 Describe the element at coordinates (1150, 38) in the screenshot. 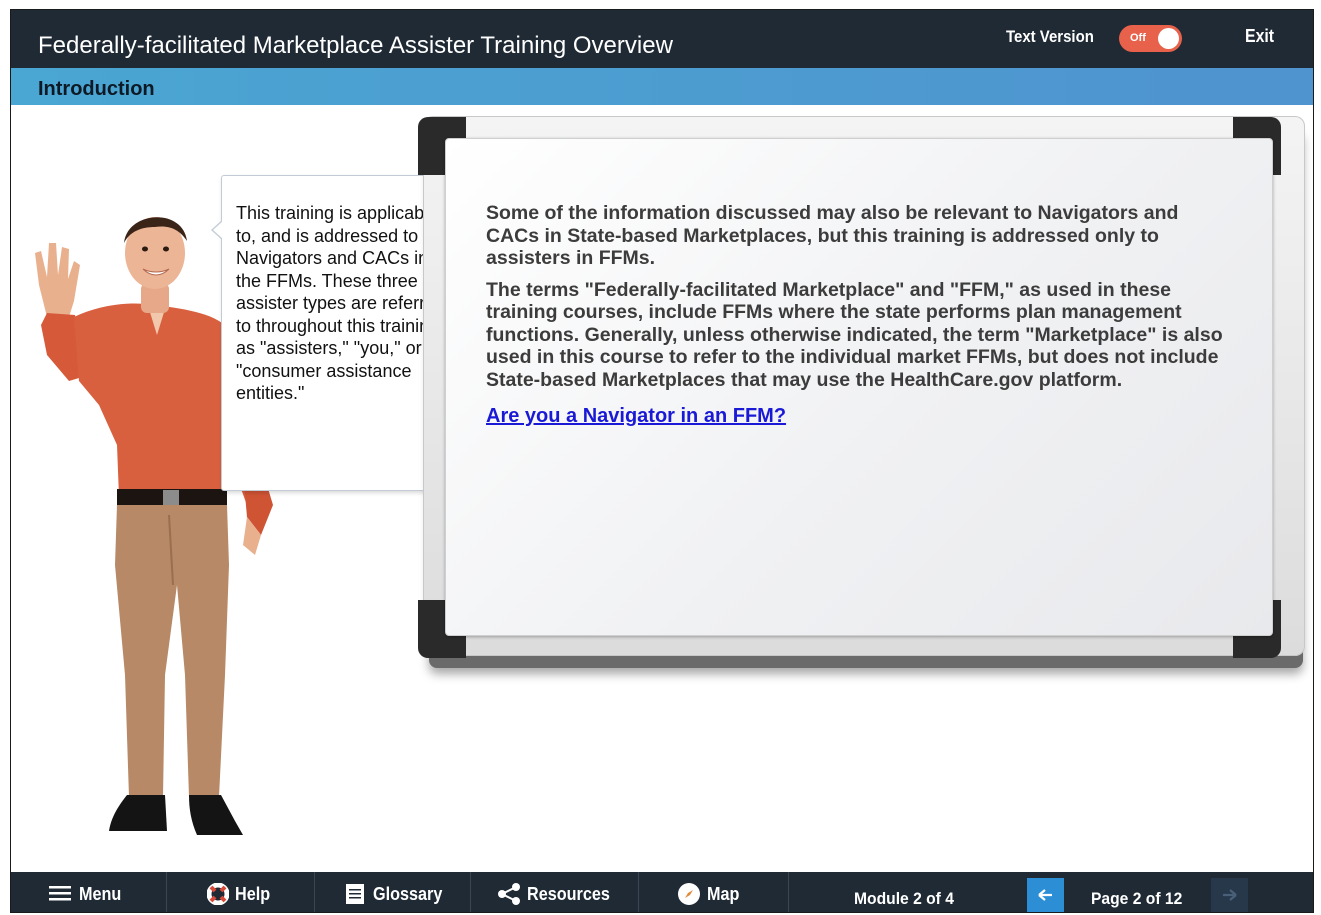

I see `text-version-toggle: Off` at that location.